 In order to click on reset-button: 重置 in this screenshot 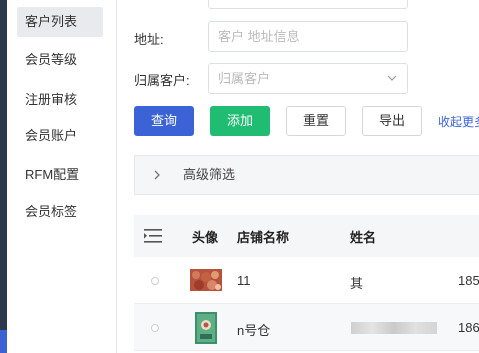, I will do `click(316, 121)`.